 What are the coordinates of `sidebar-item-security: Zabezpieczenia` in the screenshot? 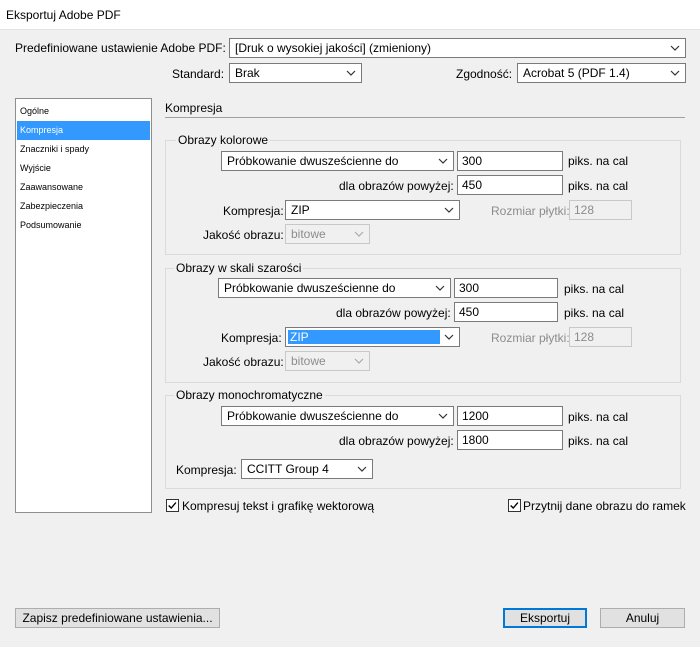 It's located at (83, 206).